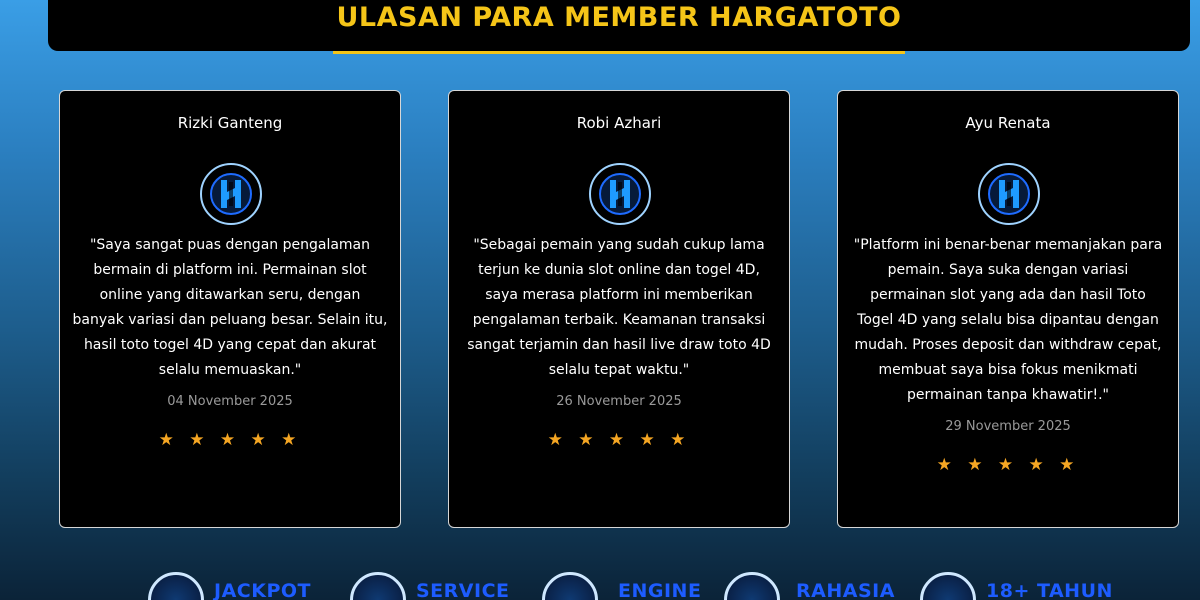  What do you see at coordinates (1008, 426) in the screenshot?
I see `review-date: 29 November 2025` at bounding box center [1008, 426].